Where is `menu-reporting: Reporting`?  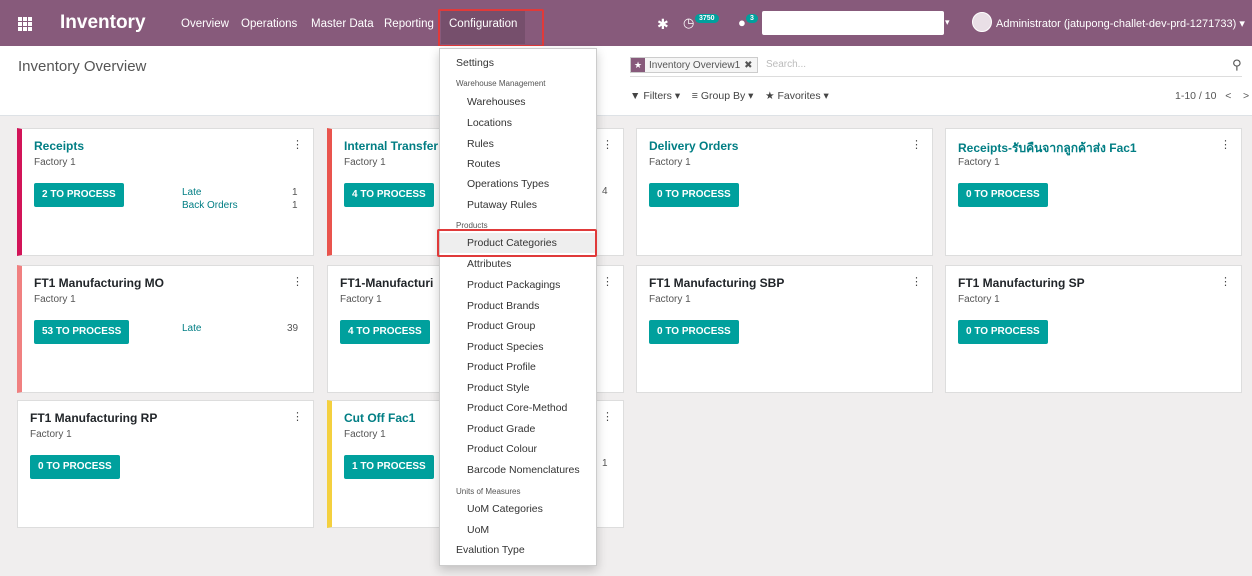 menu-reporting: Reporting is located at coordinates (409, 24).